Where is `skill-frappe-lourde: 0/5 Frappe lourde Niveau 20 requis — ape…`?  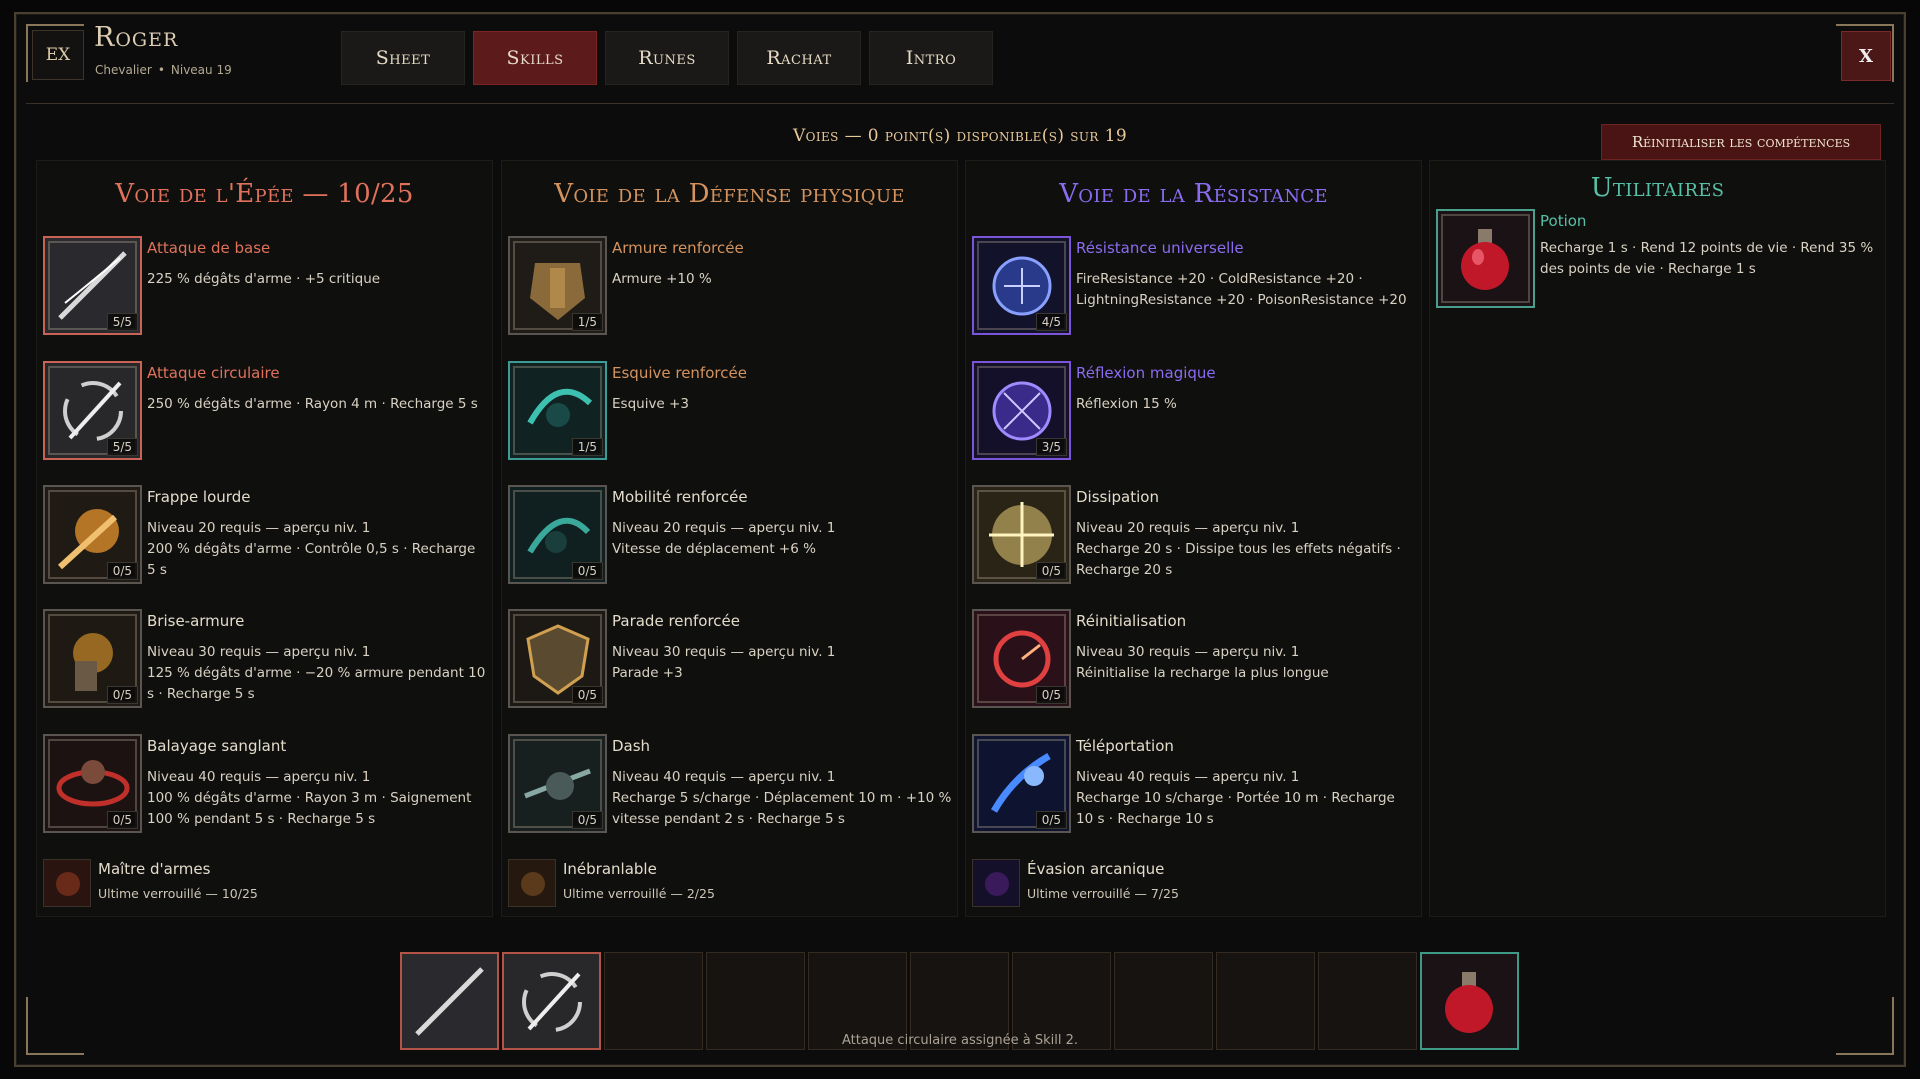 skill-frappe-lourde: 0/5 Frappe lourde Niveau 20 requis — ape… is located at coordinates (265, 534).